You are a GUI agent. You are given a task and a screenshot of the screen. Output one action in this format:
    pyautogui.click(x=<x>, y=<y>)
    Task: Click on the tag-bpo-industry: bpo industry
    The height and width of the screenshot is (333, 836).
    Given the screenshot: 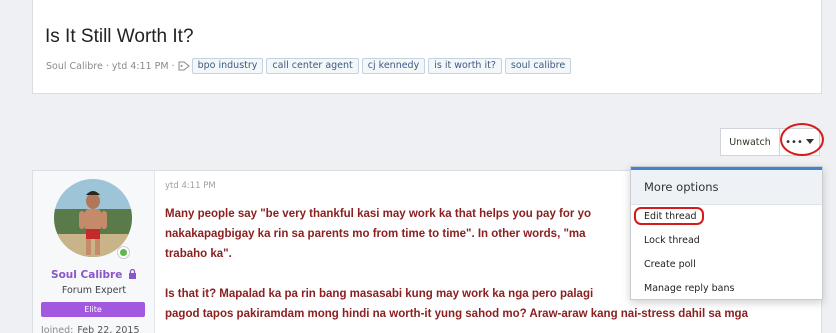 What is the action you would take?
    pyautogui.click(x=227, y=66)
    